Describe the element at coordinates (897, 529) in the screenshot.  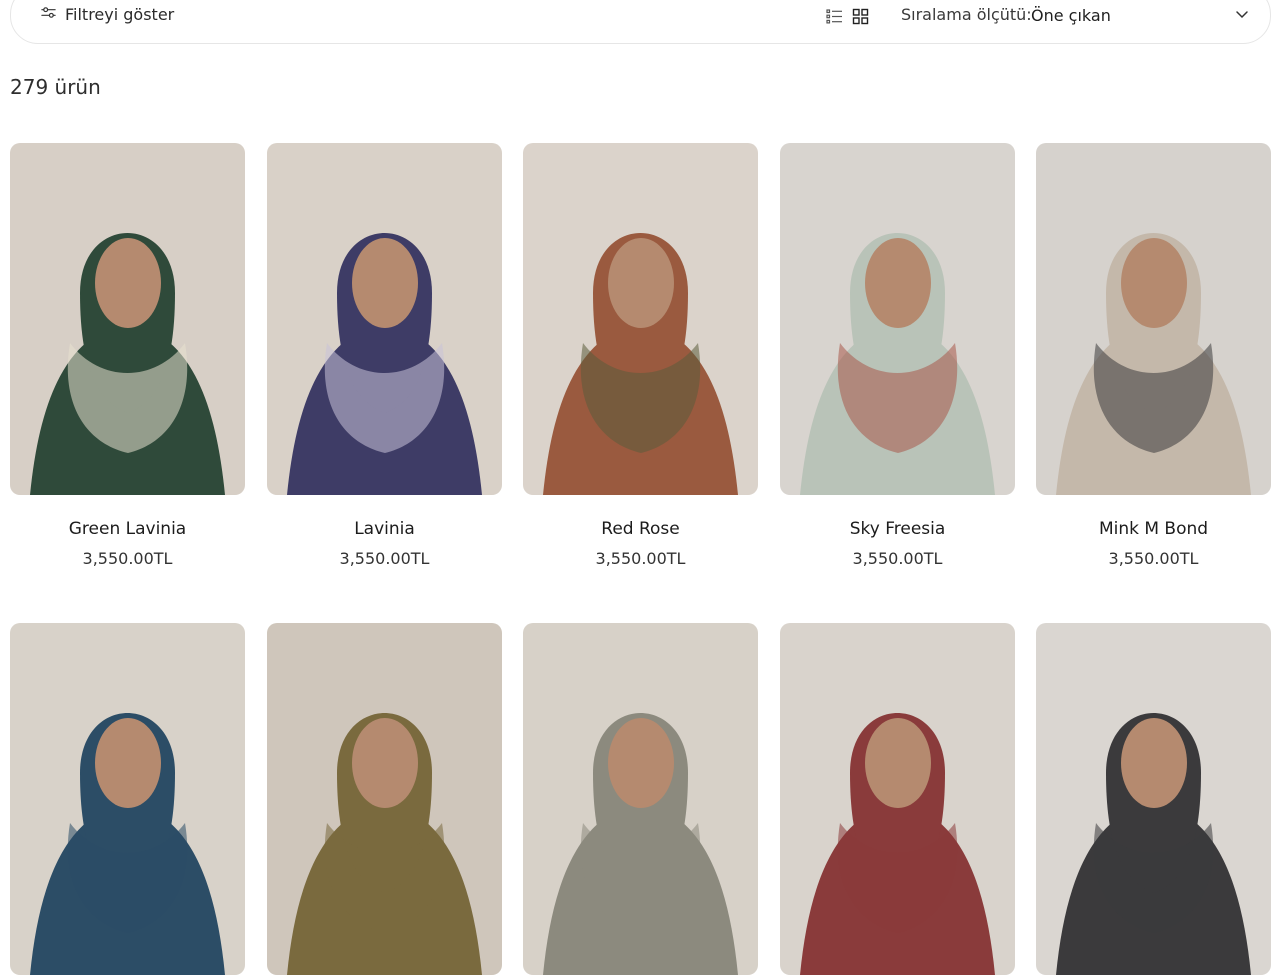
I see `product-name: Sky Freesia` at that location.